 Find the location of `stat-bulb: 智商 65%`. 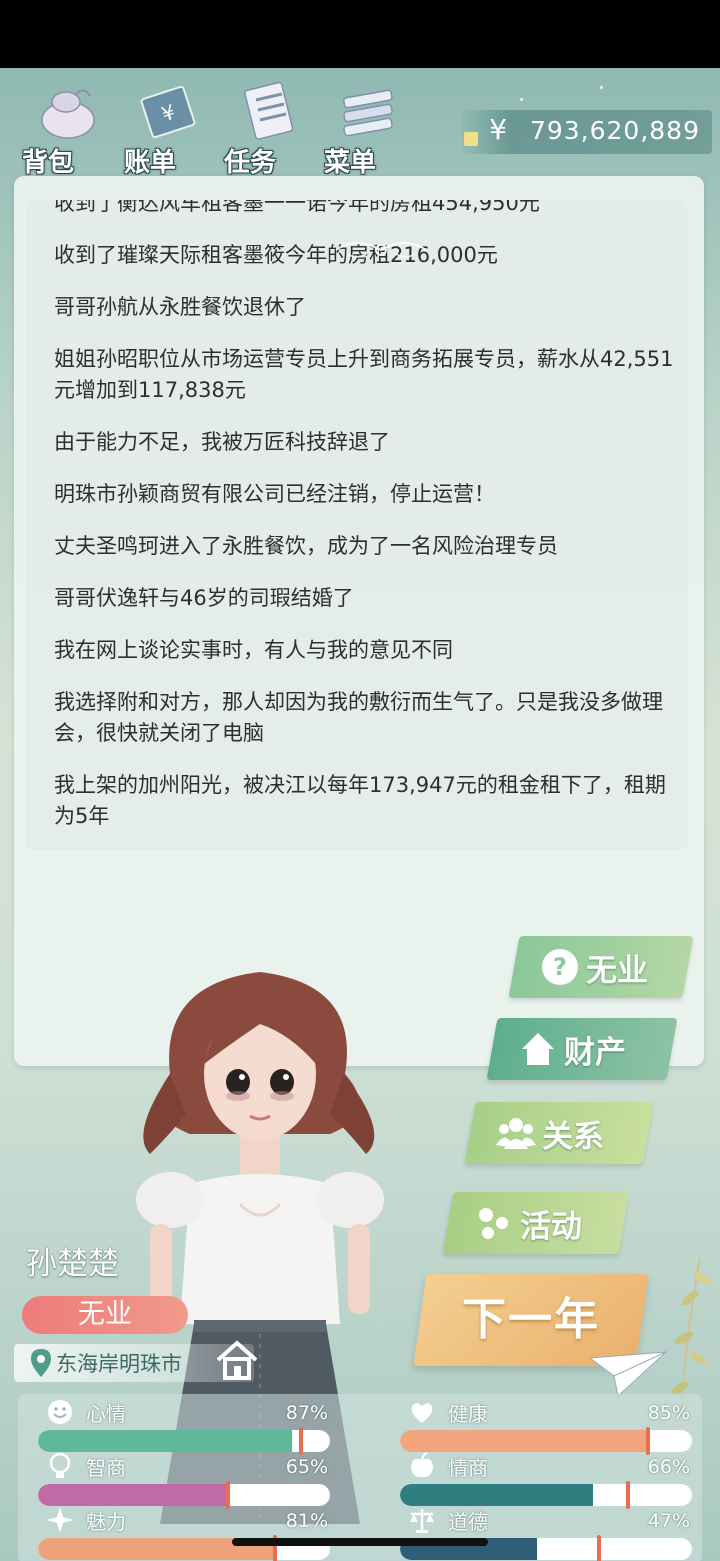

stat-bulb: 智商 65% is located at coordinates (186, 1479).